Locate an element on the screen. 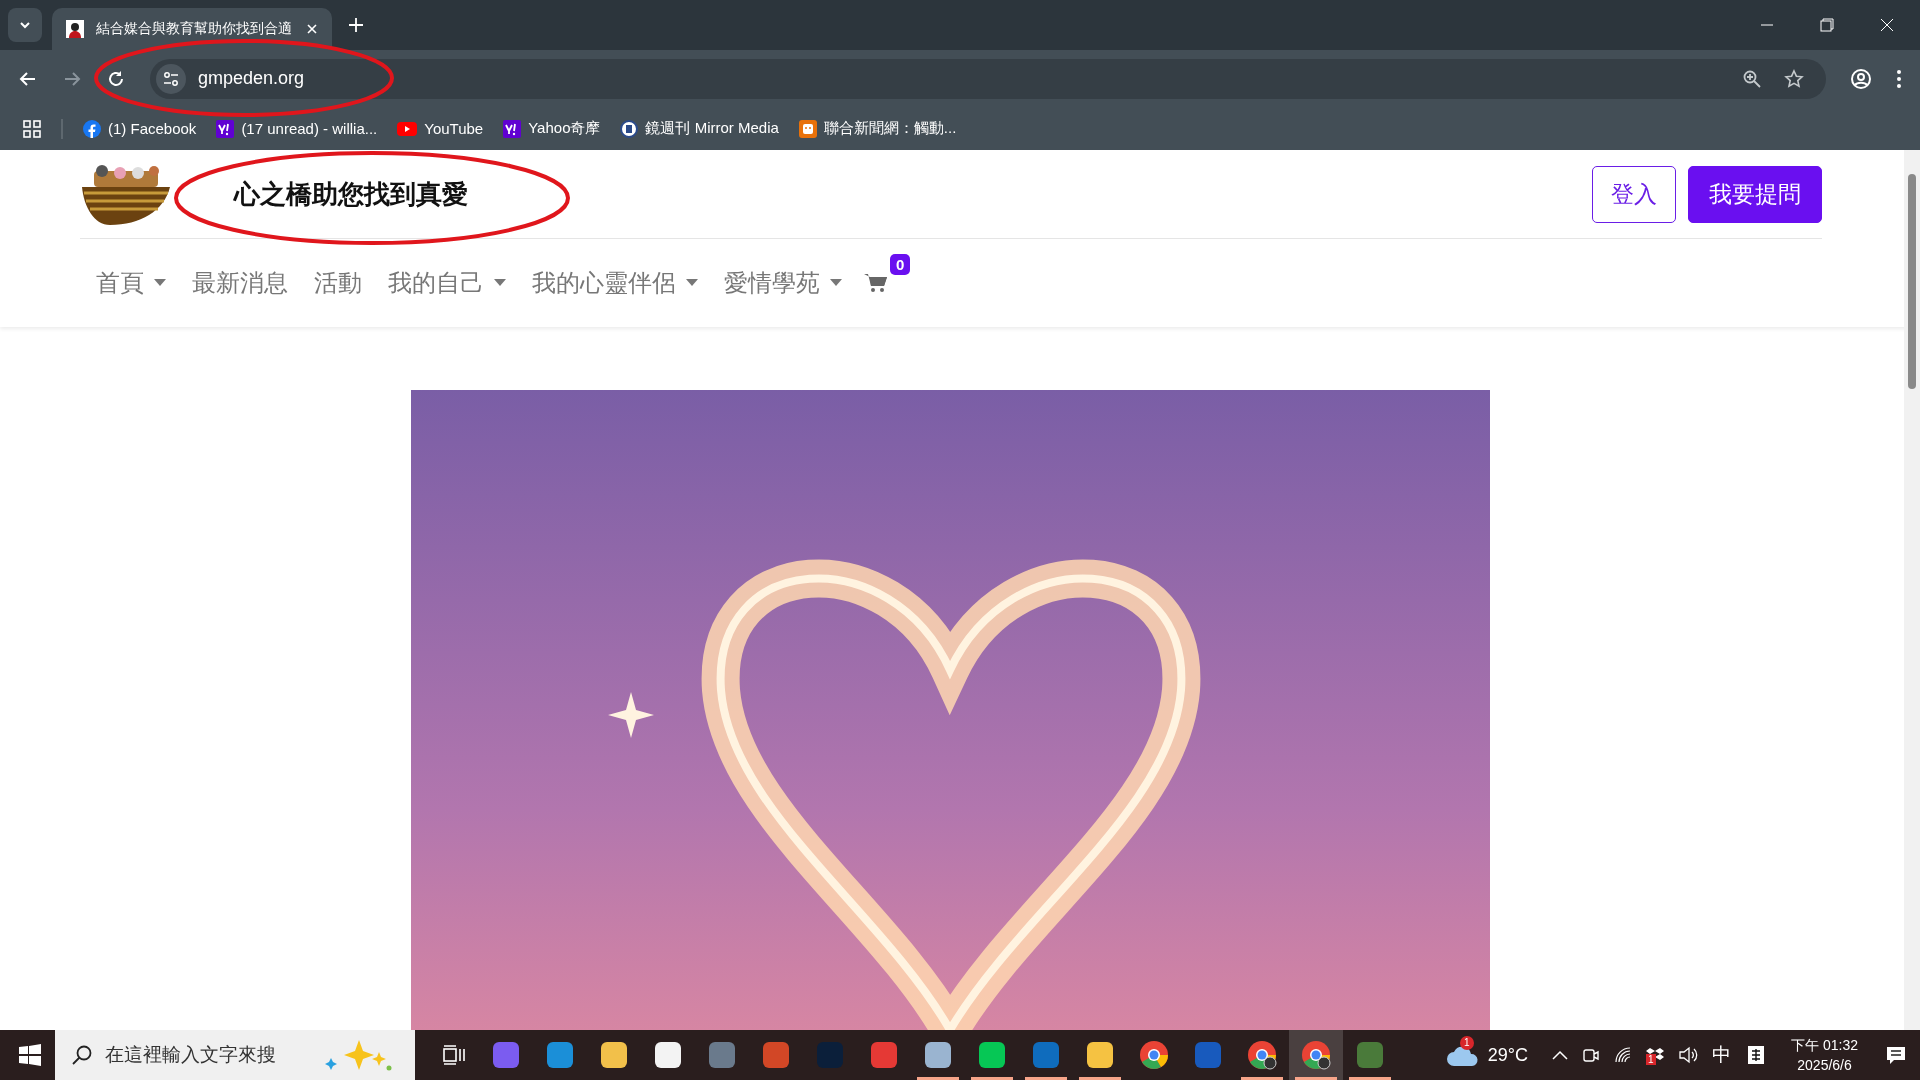 This screenshot has width=1920, height=1080. nav-link: 首頁 is located at coordinates (131, 283).